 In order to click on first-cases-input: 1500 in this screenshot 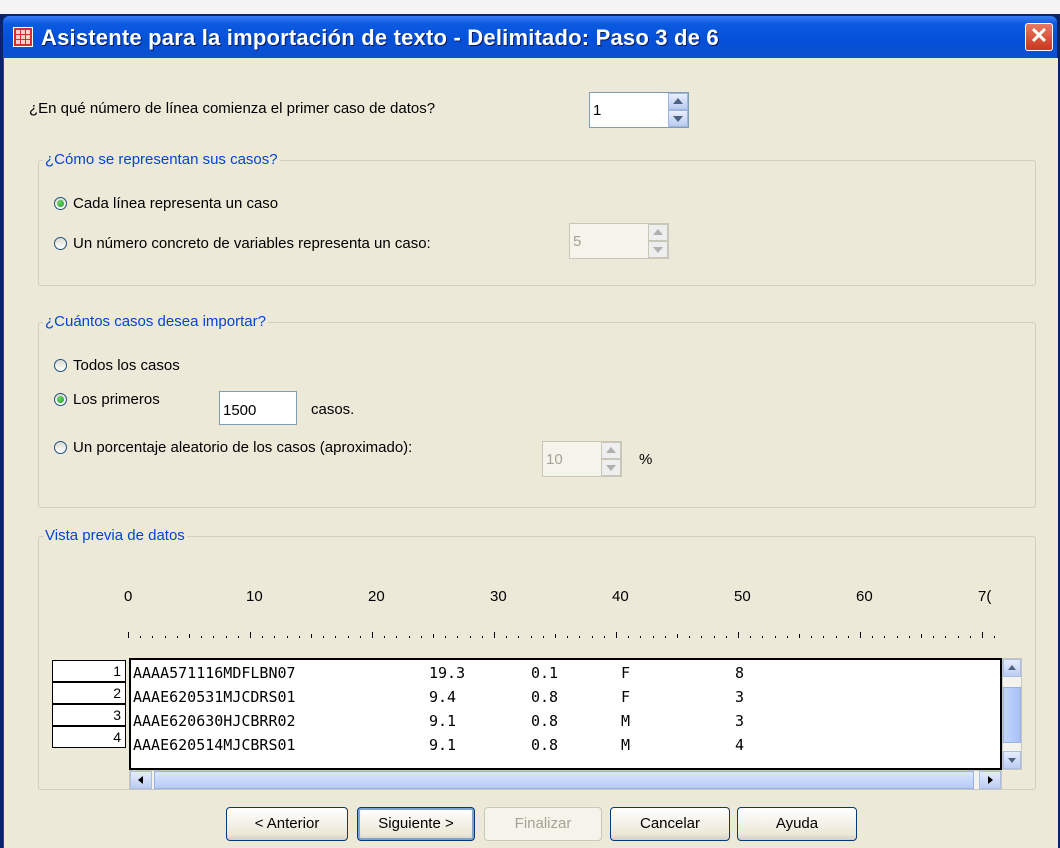, I will do `click(258, 408)`.